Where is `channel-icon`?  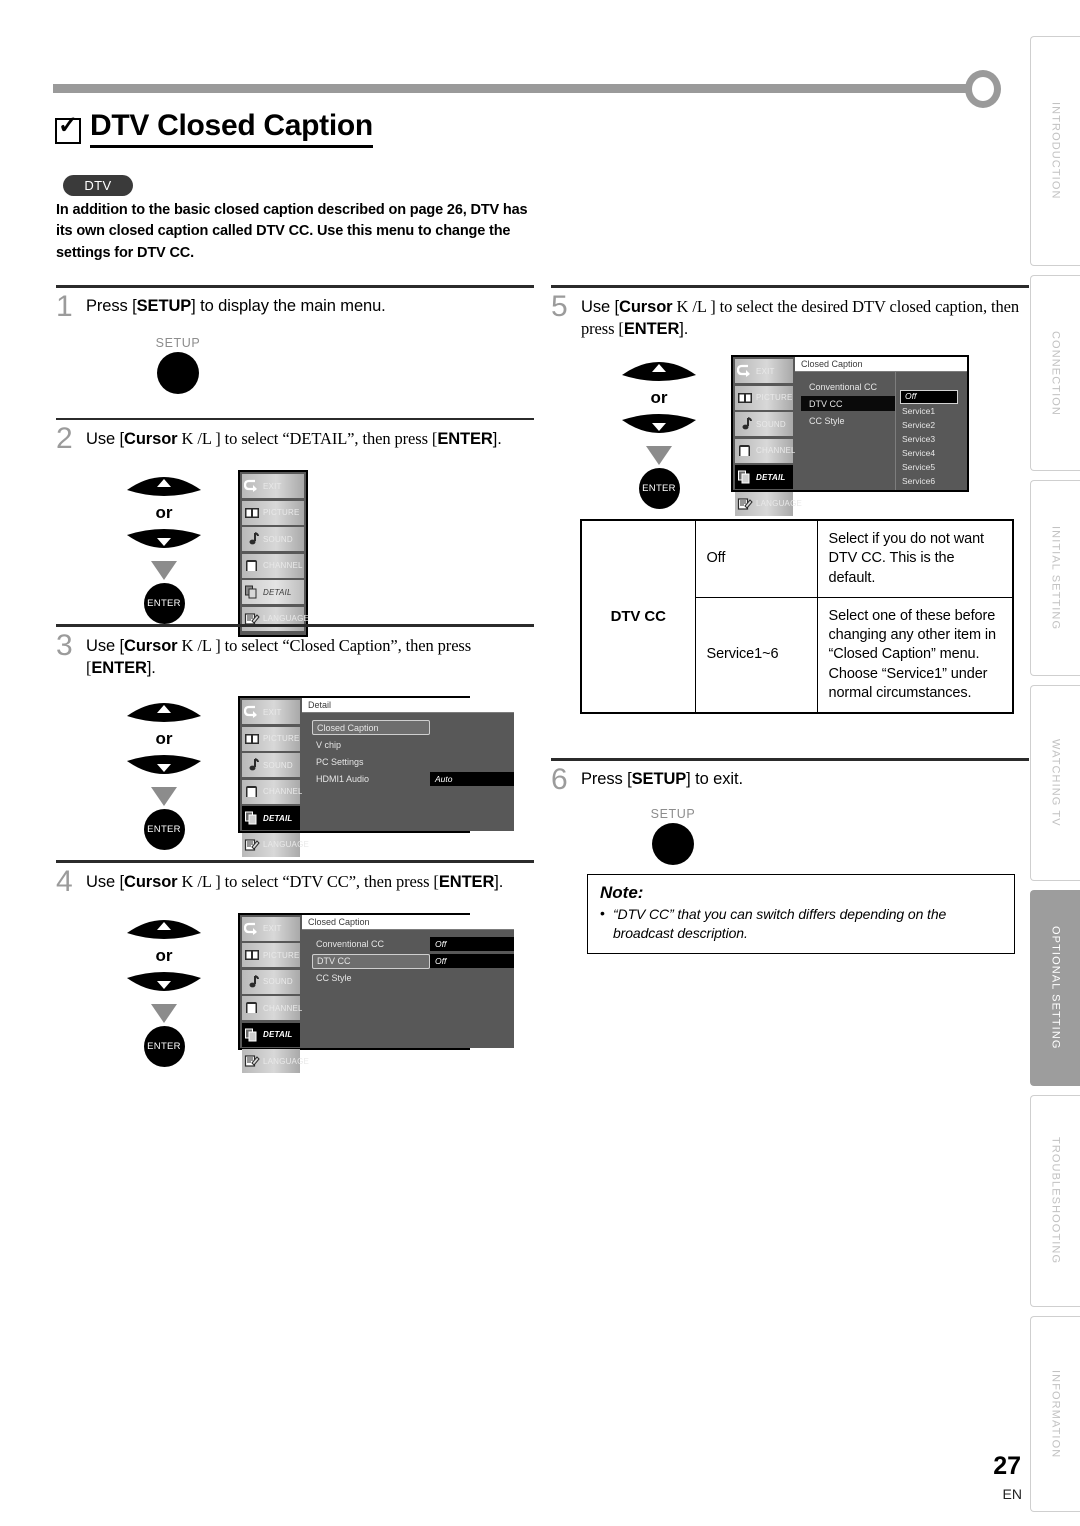 channel-icon is located at coordinates (745, 451).